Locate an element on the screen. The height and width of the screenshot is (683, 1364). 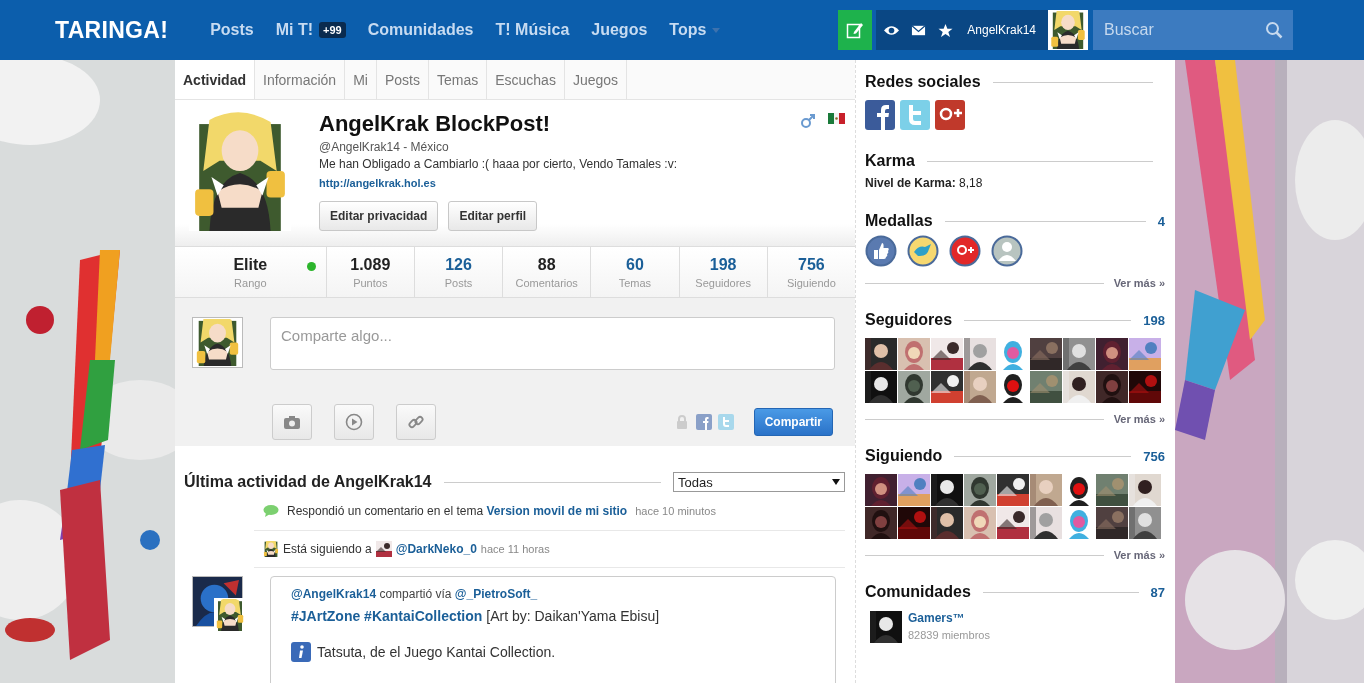
edit-button: Editar privacidad is located at coordinates (379, 216).